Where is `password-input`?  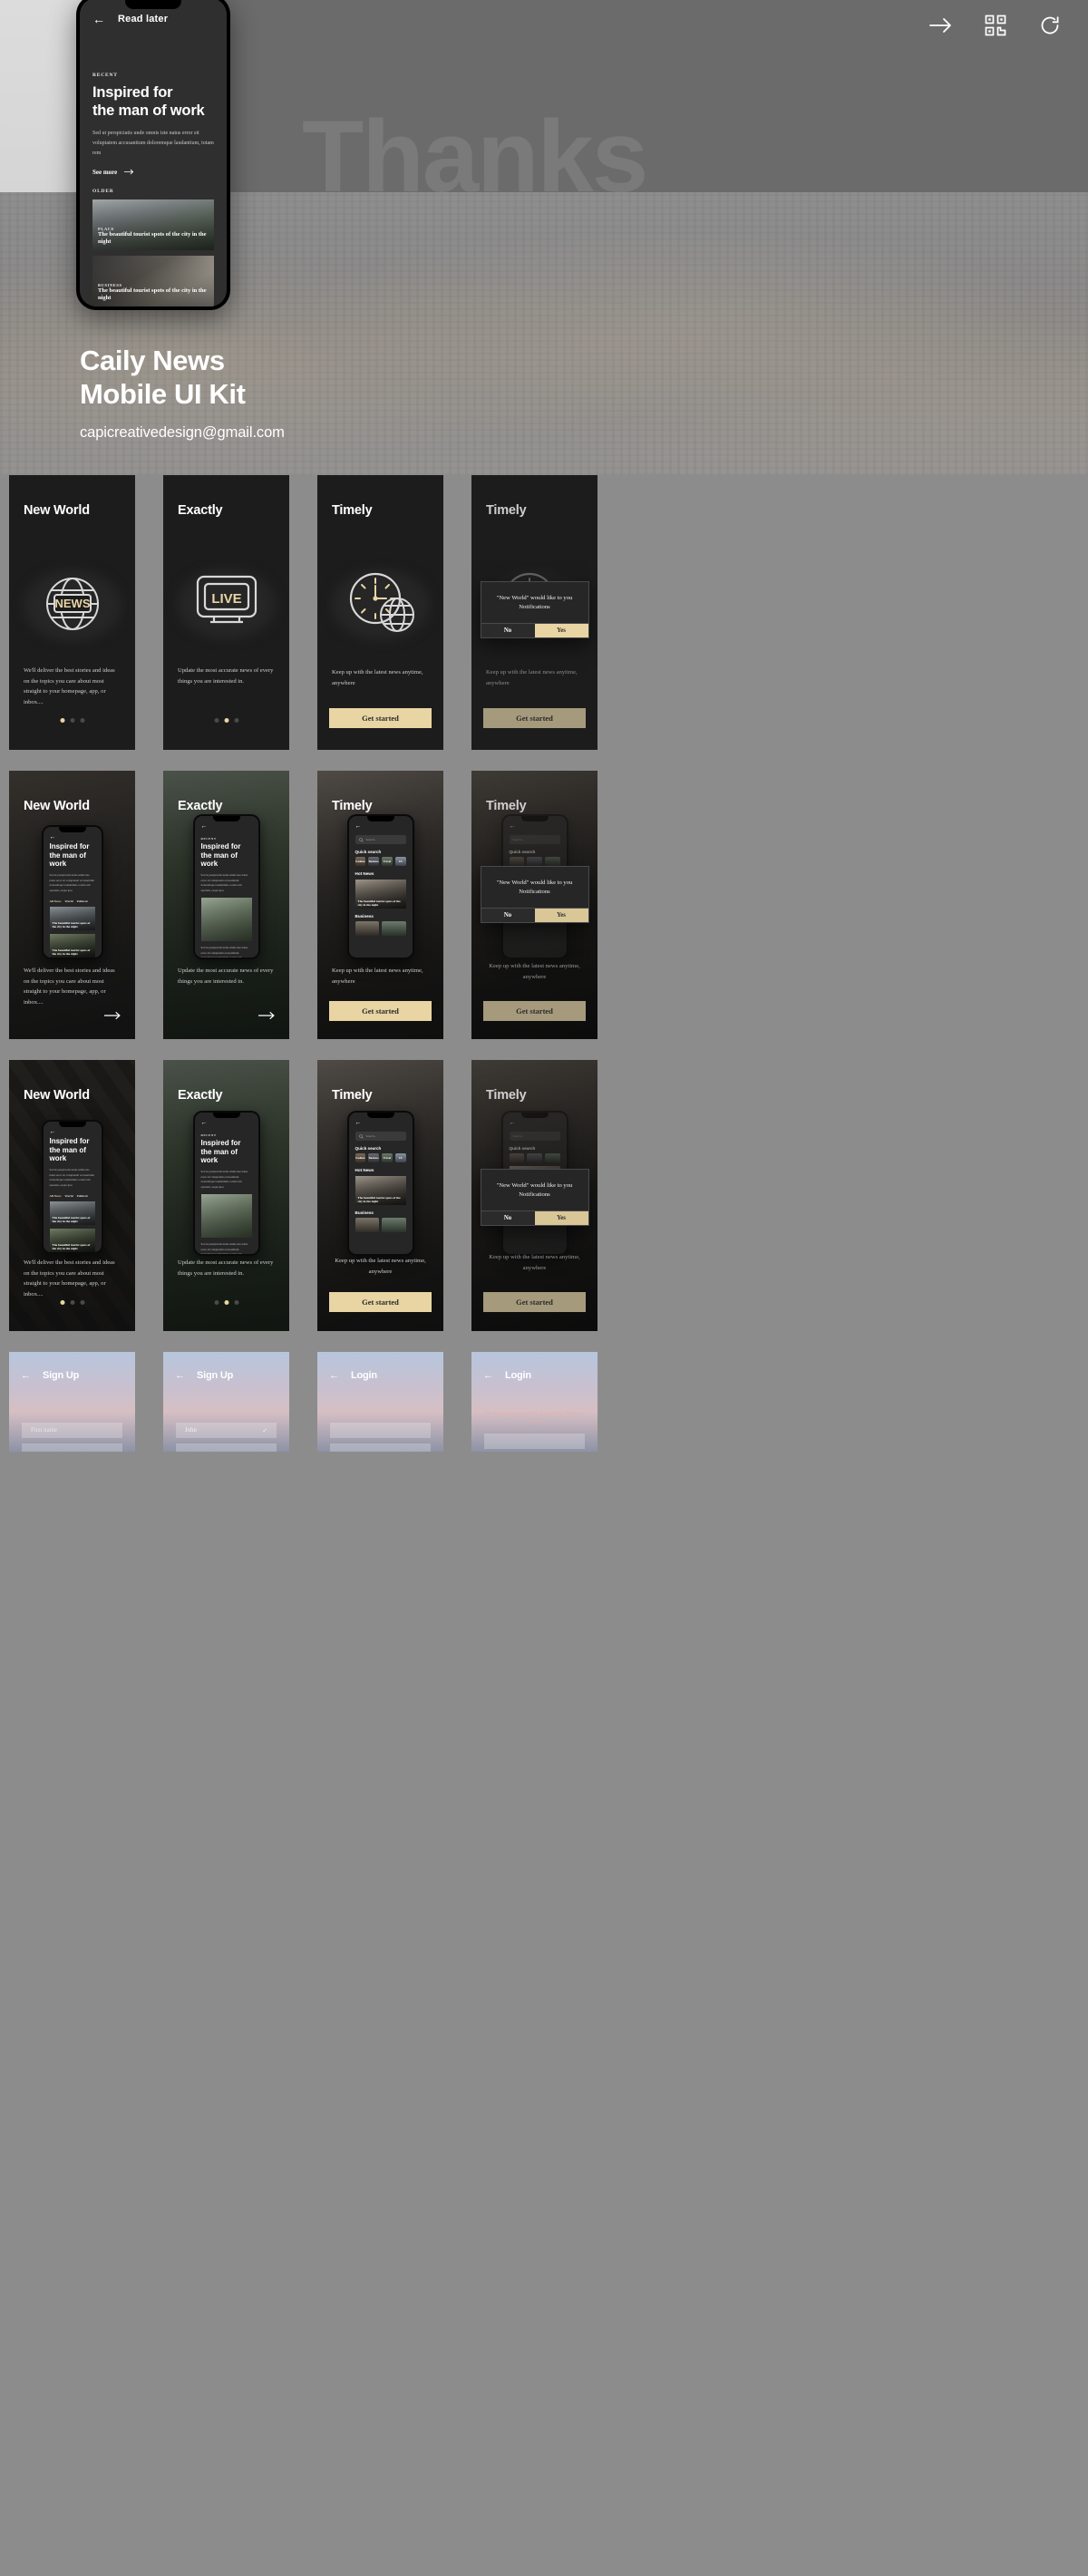
password-input is located at coordinates (380, 1448).